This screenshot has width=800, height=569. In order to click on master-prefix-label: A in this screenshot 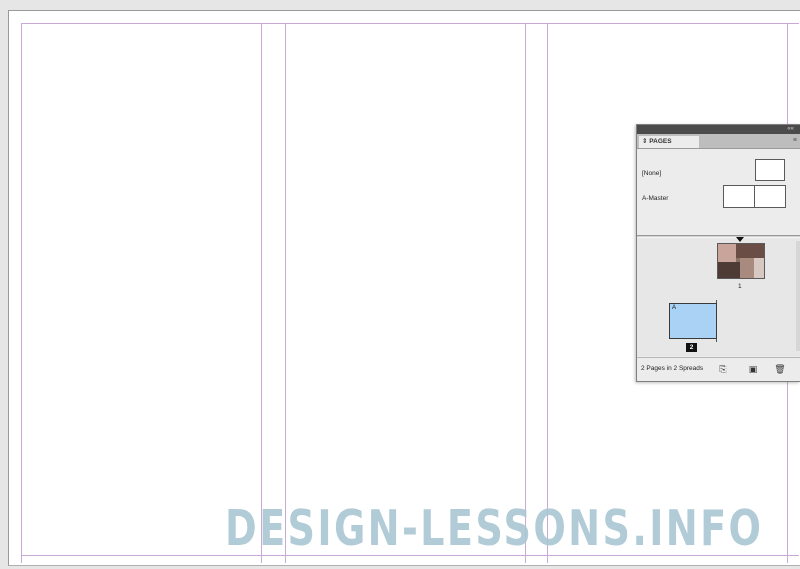, I will do `click(674, 308)`.